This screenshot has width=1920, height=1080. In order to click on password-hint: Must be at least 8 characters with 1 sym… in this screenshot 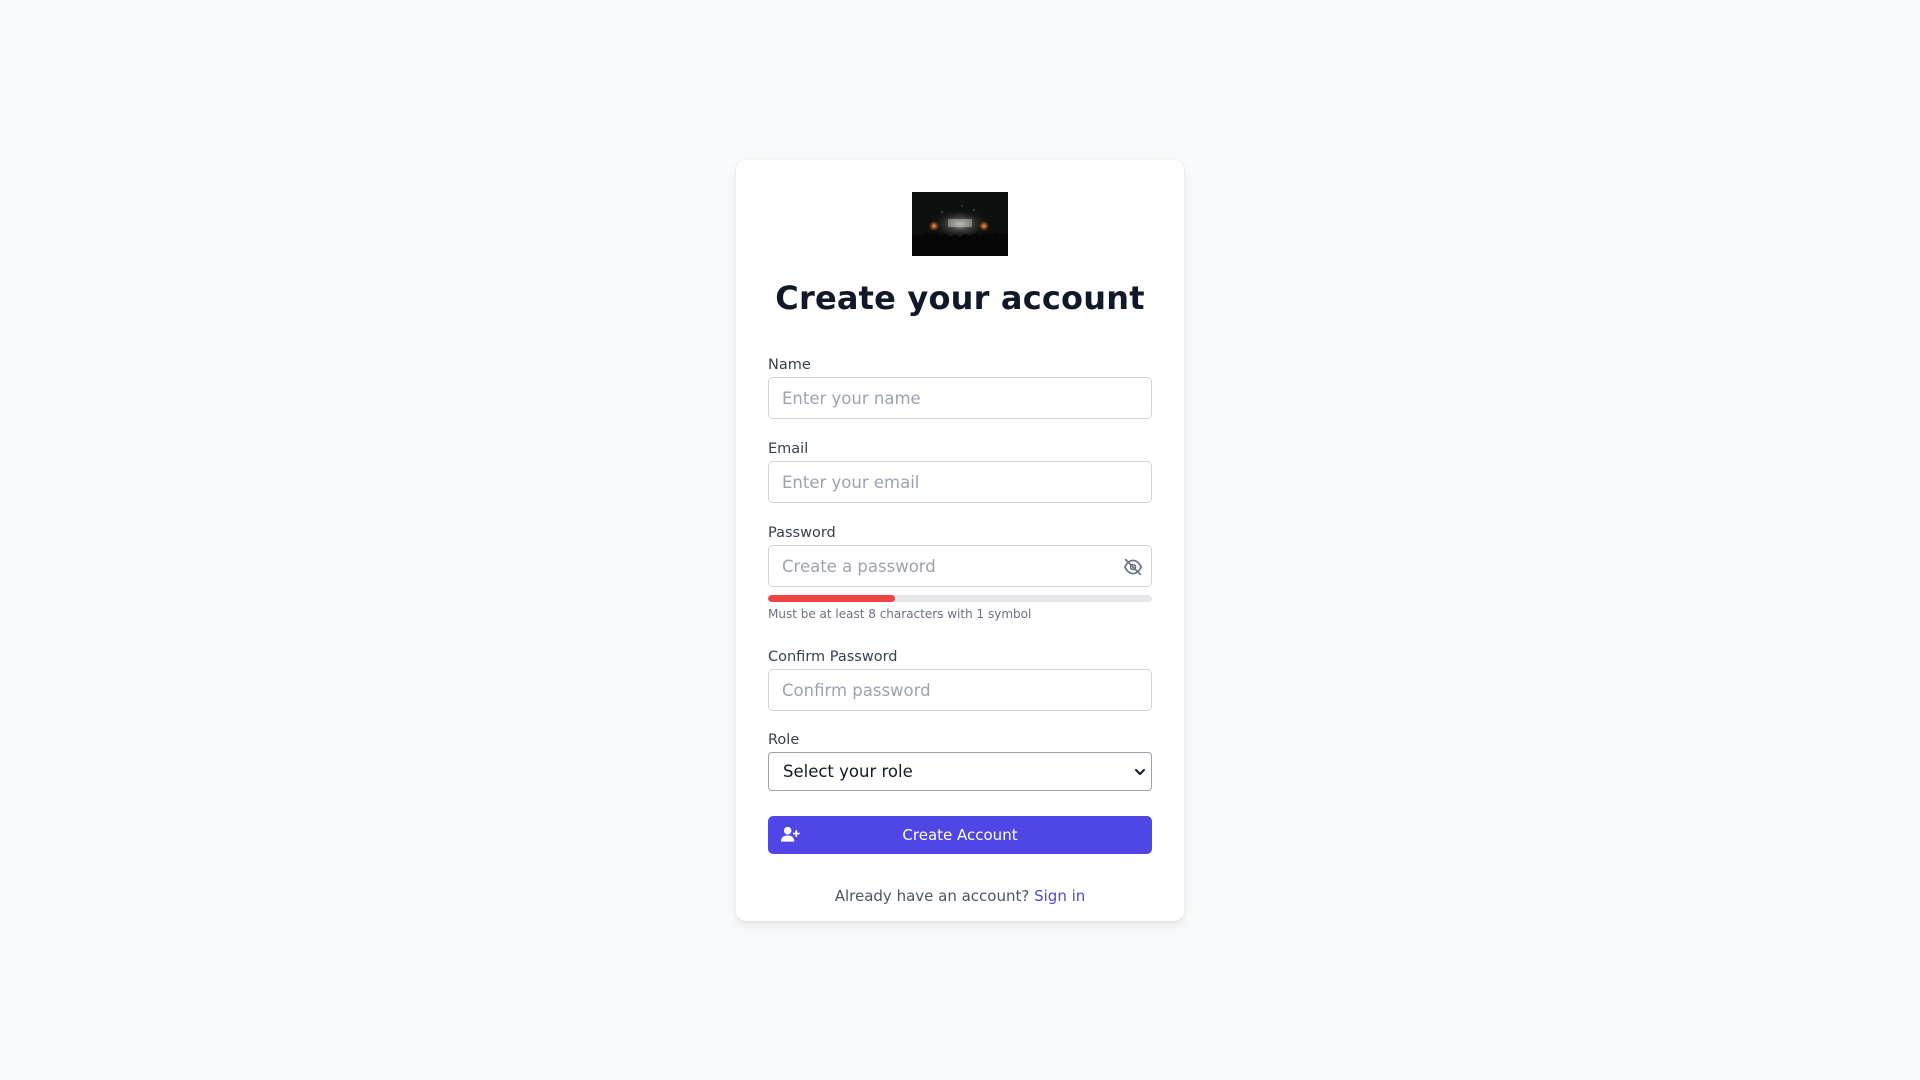, I will do `click(900, 614)`.